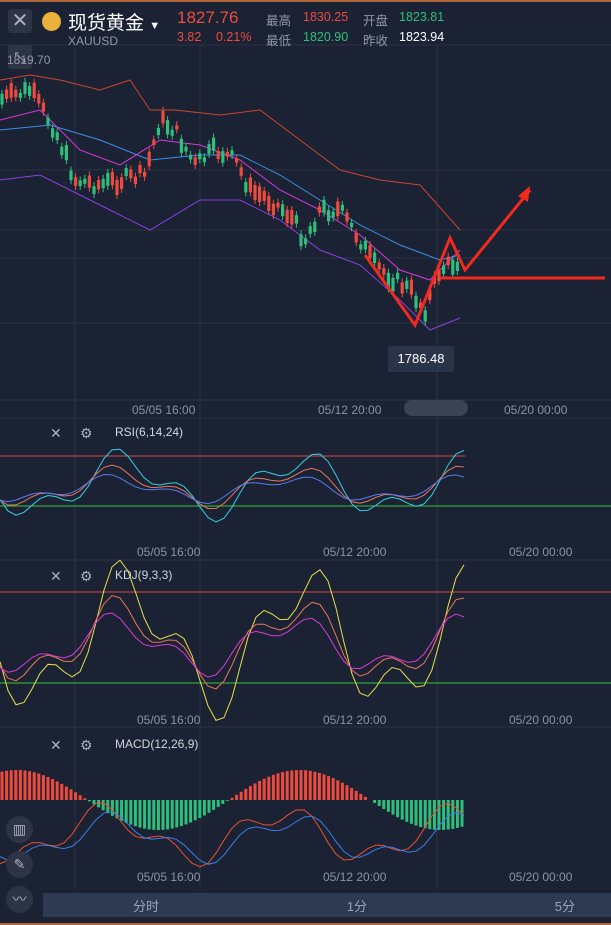  What do you see at coordinates (56, 433) in the screenshot?
I see `close-rsi-icon: ✕` at bounding box center [56, 433].